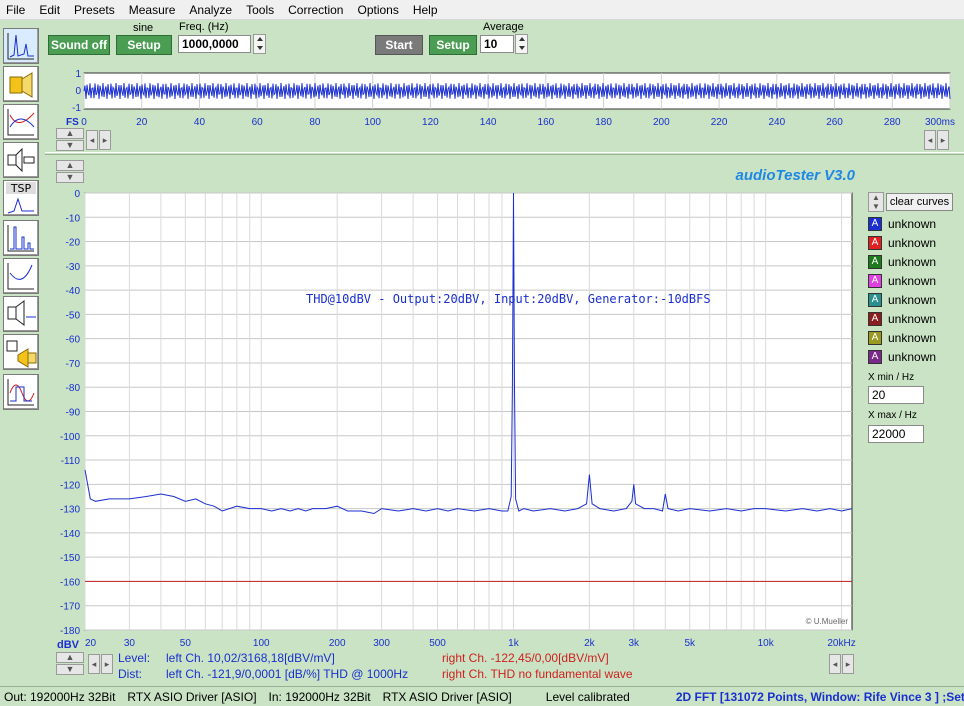 Image resolution: width=964 pixels, height=706 pixels. What do you see at coordinates (503, 27) in the screenshot?
I see `average-label: Average` at bounding box center [503, 27].